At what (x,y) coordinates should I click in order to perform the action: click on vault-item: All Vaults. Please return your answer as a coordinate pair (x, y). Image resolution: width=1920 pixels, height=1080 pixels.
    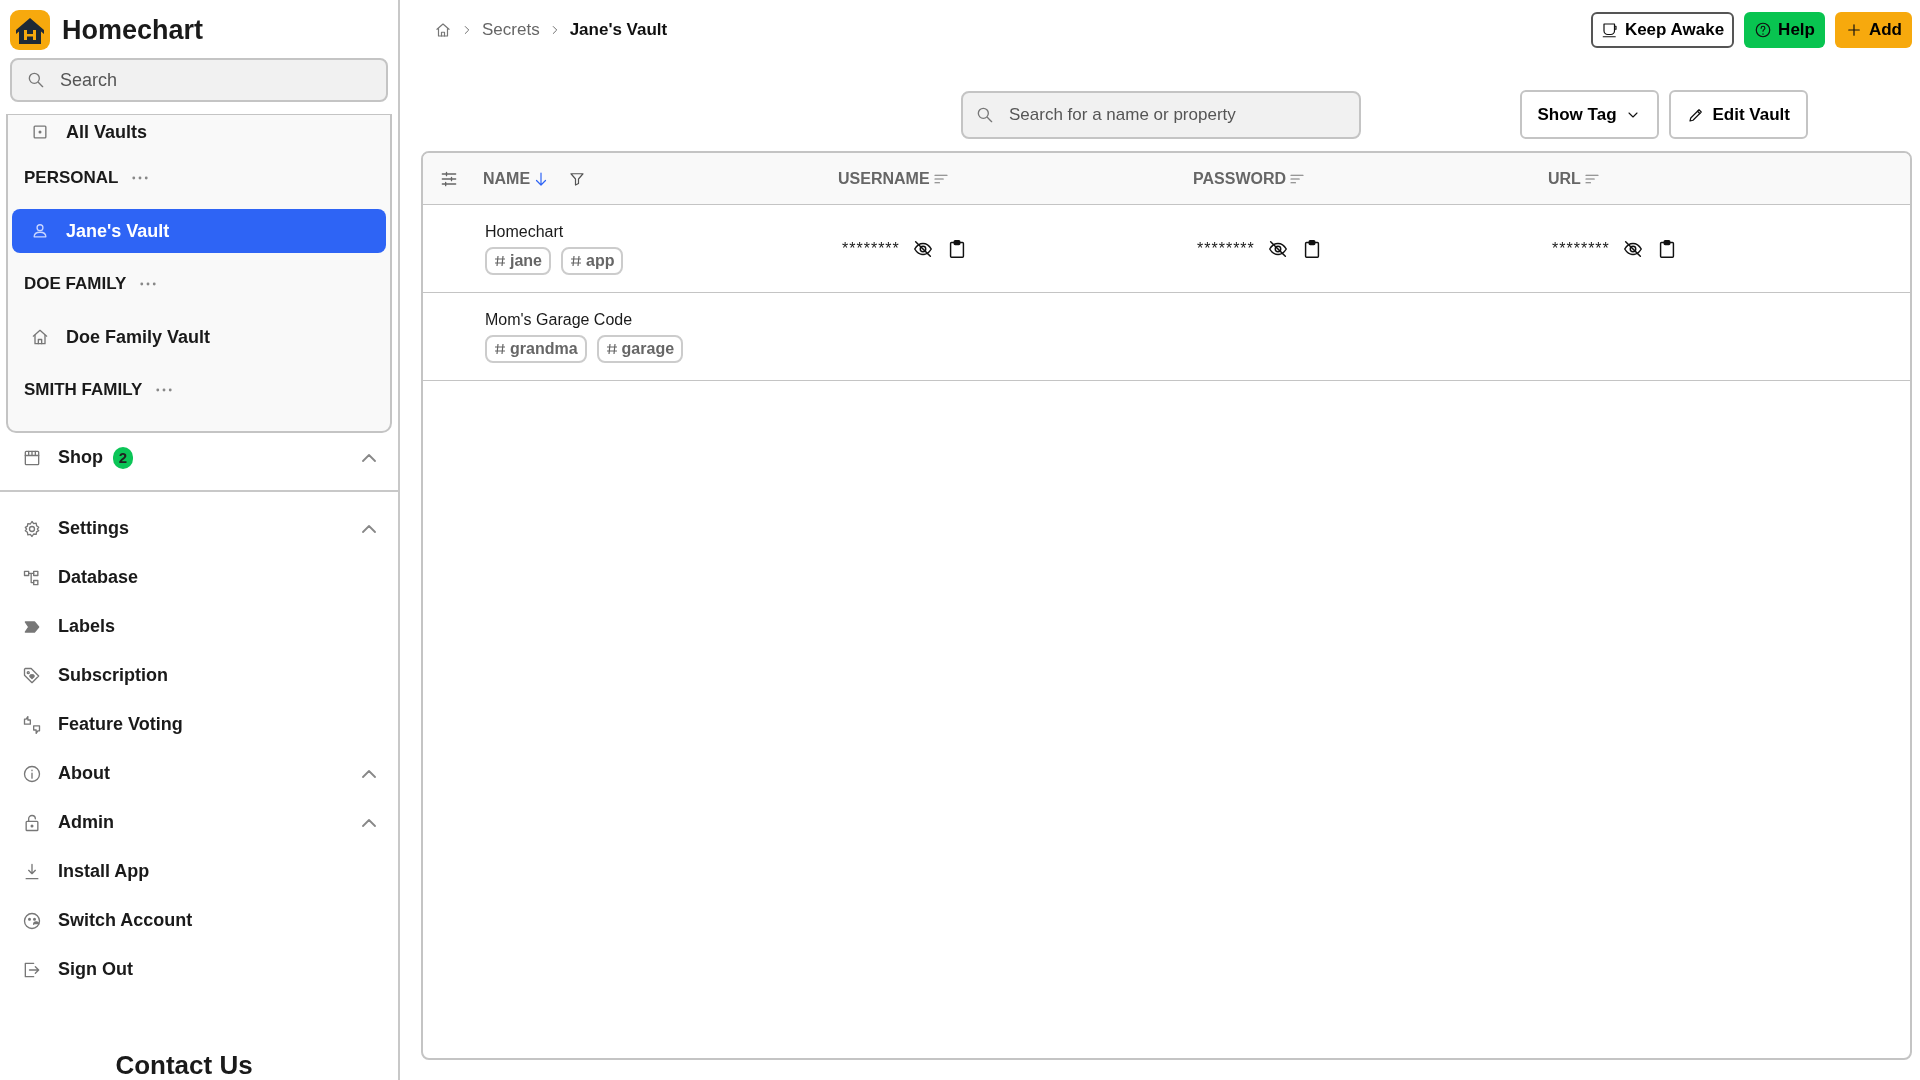
    Looking at the image, I should click on (199, 132).